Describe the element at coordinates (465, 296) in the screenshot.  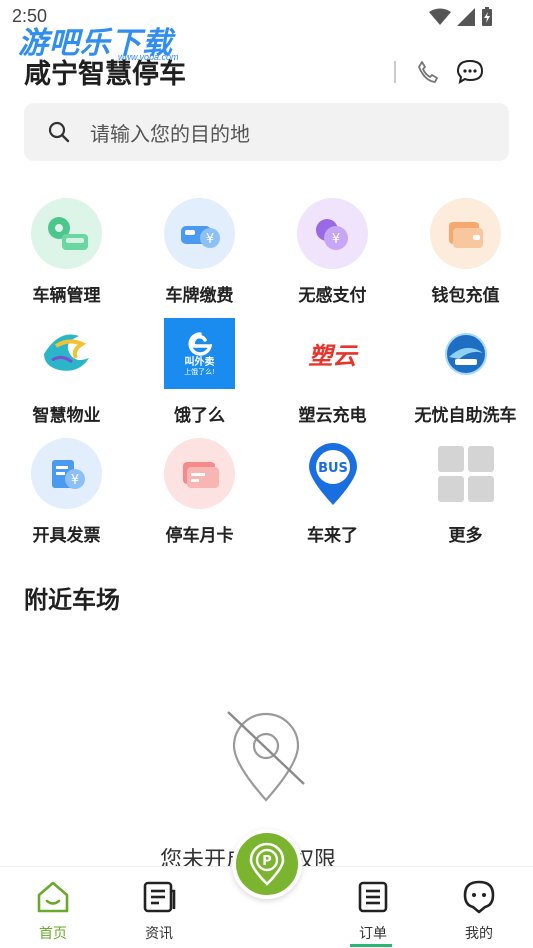
I see `grid-label: 钱包充值` at that location.